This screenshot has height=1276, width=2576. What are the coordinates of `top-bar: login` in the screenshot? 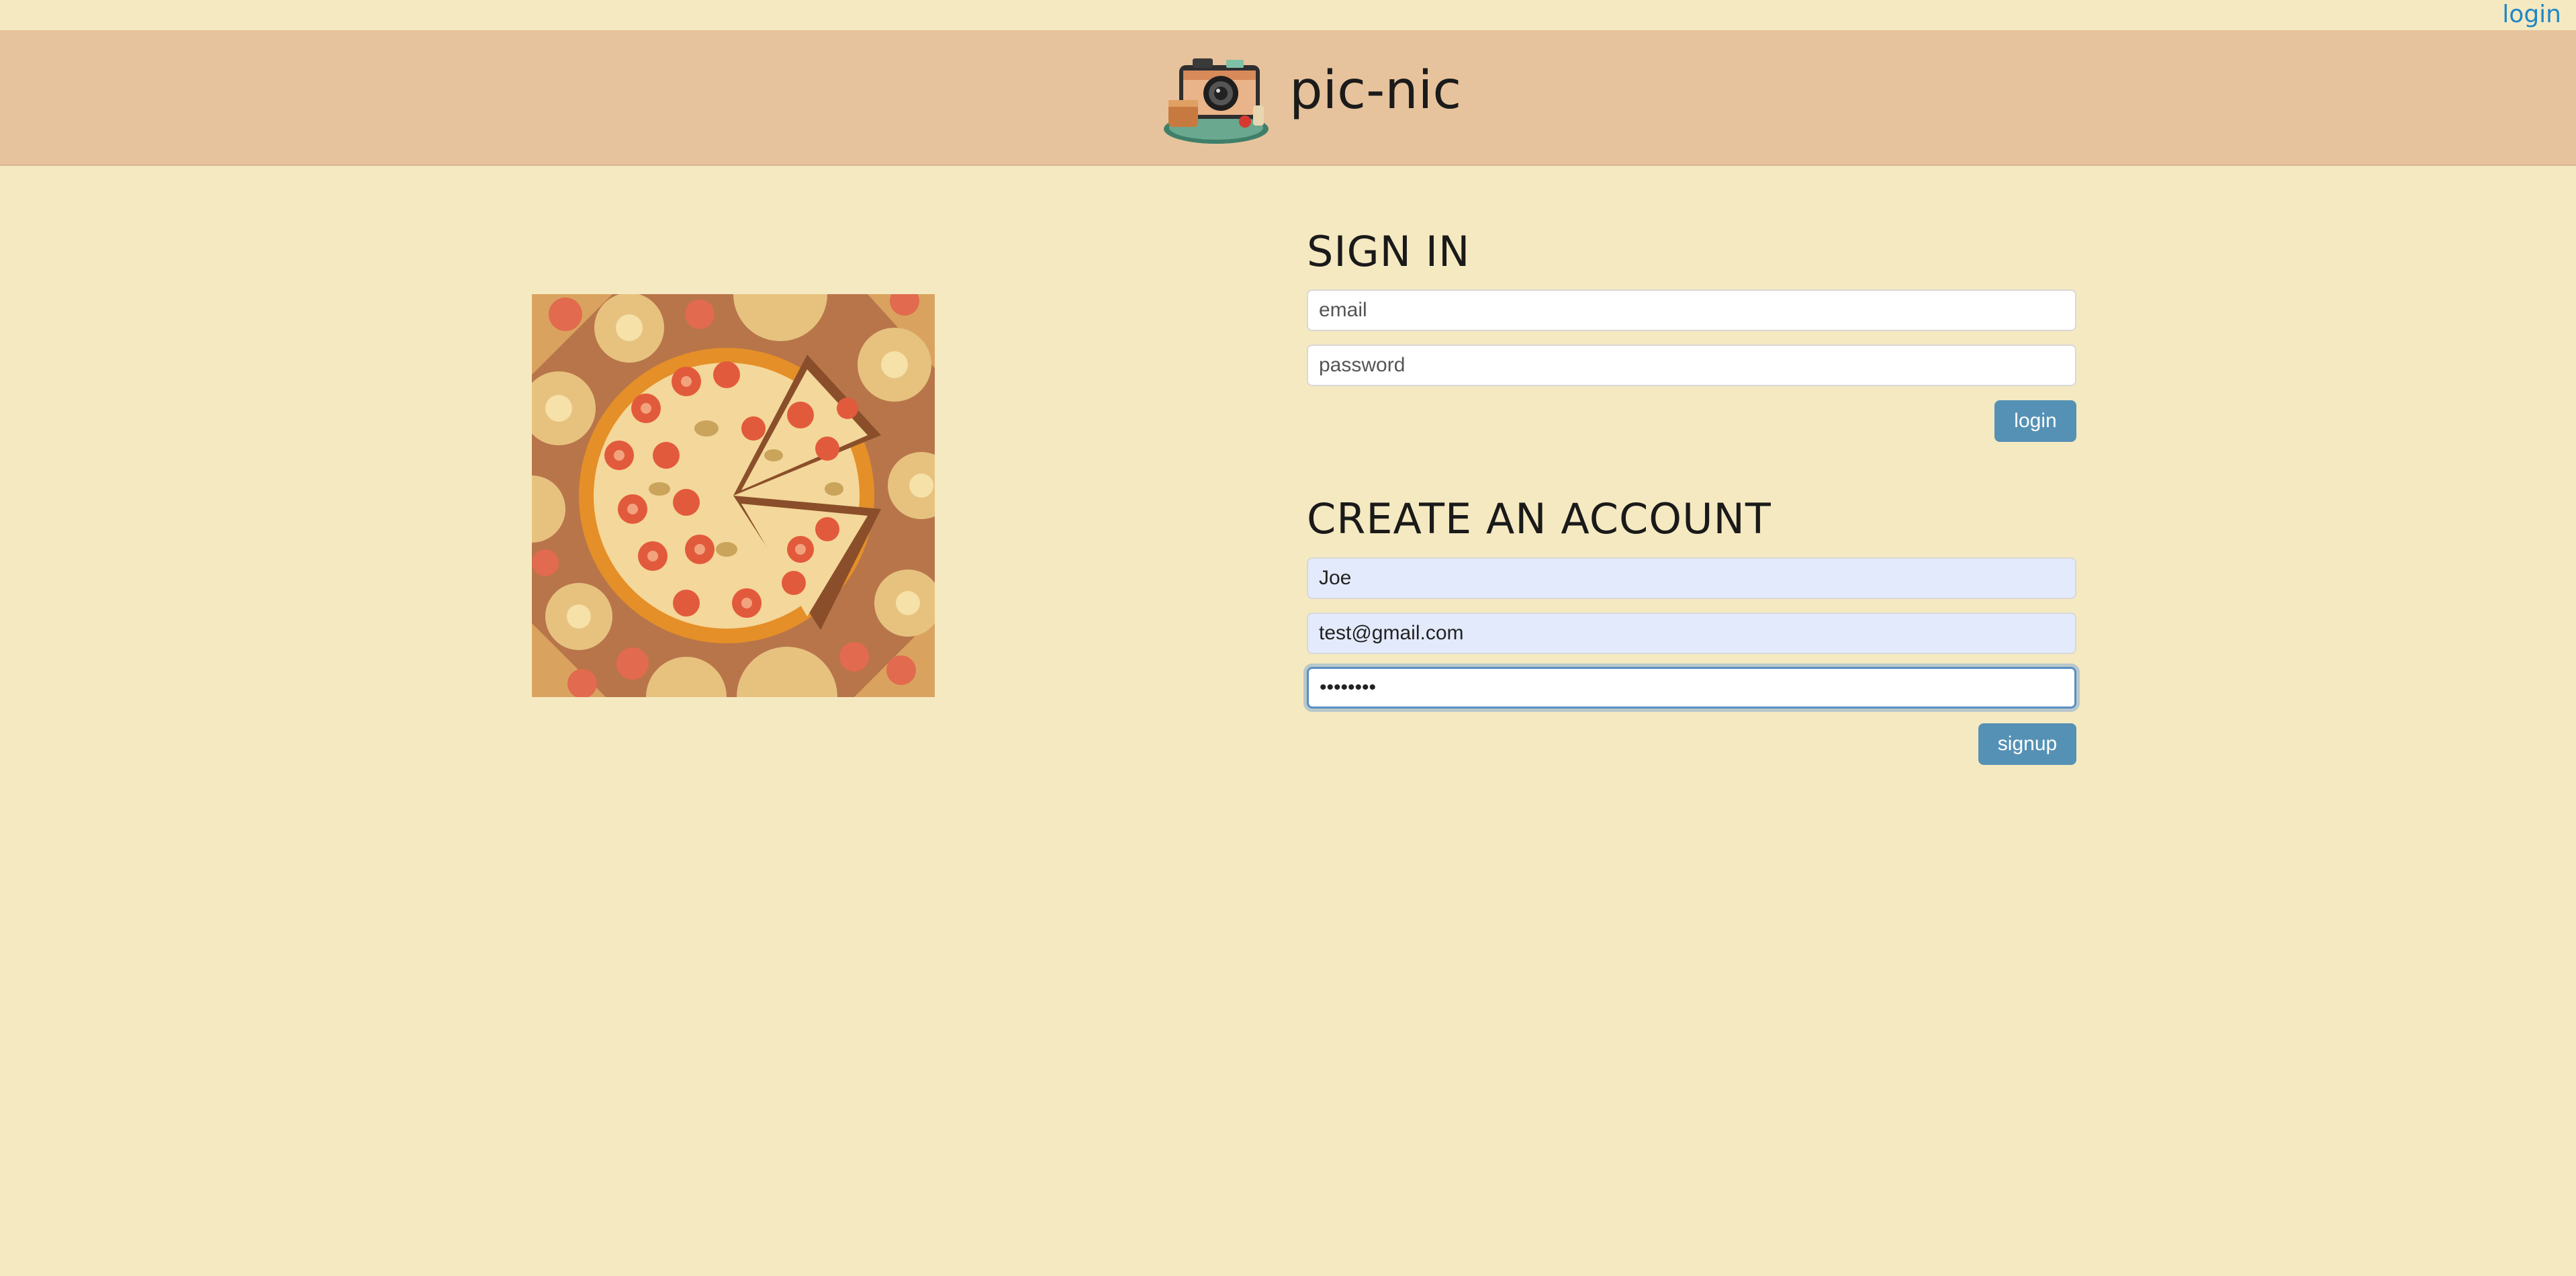 It's located at (1288, 15).